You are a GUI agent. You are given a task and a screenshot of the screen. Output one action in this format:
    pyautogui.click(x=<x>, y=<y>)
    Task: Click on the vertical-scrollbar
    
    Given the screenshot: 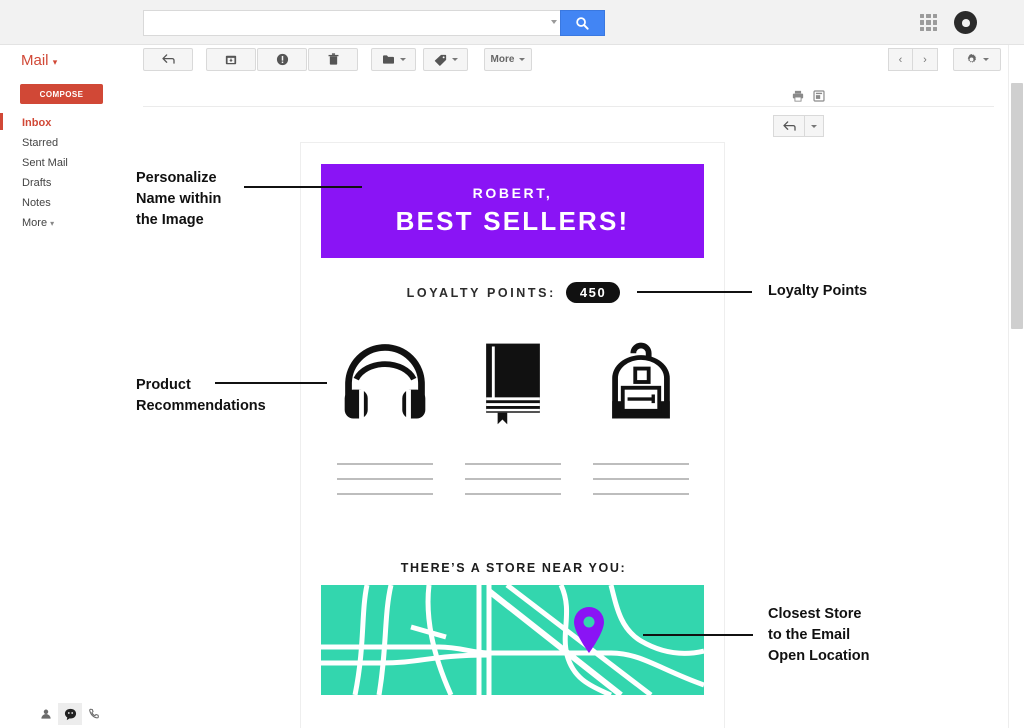 What is the action you would take?
    pyautogui.click(x=1016, y=386)
    